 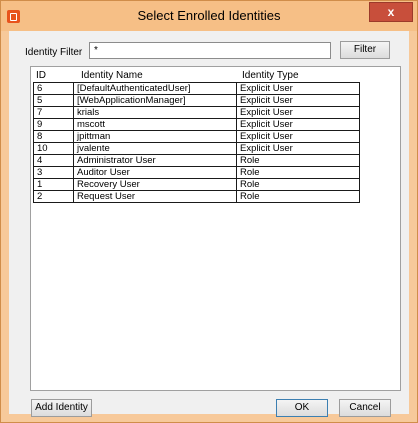 I want to click on cell-identity-name: jpittman, so click(x=155, y=137).